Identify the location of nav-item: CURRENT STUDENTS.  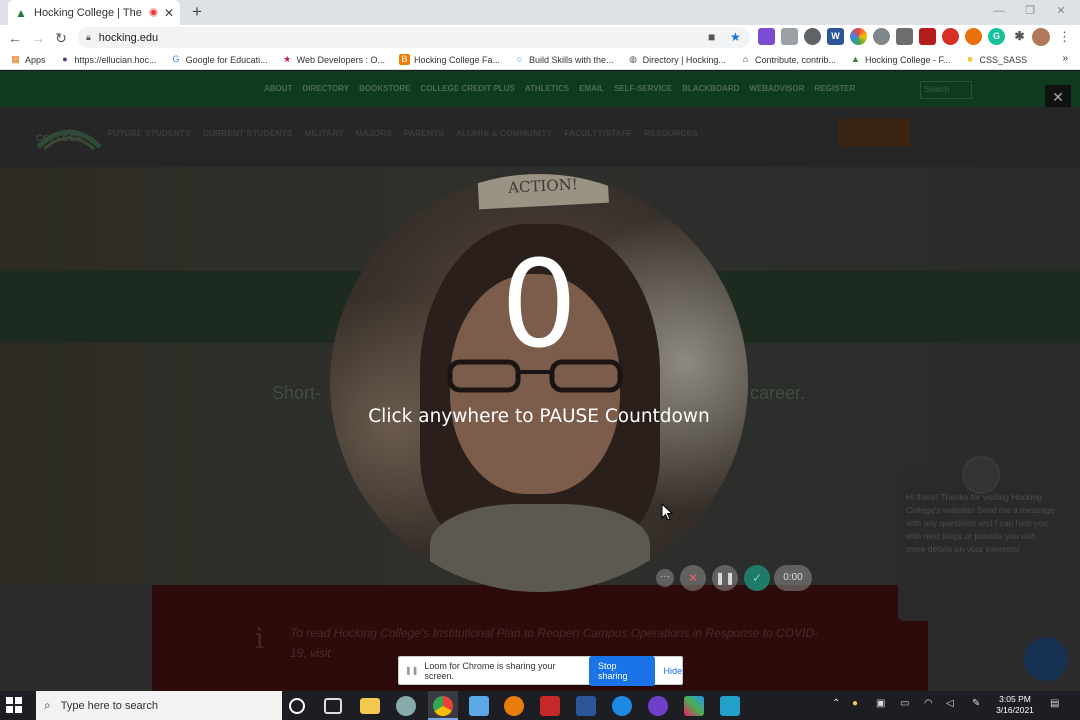
(248, 133).